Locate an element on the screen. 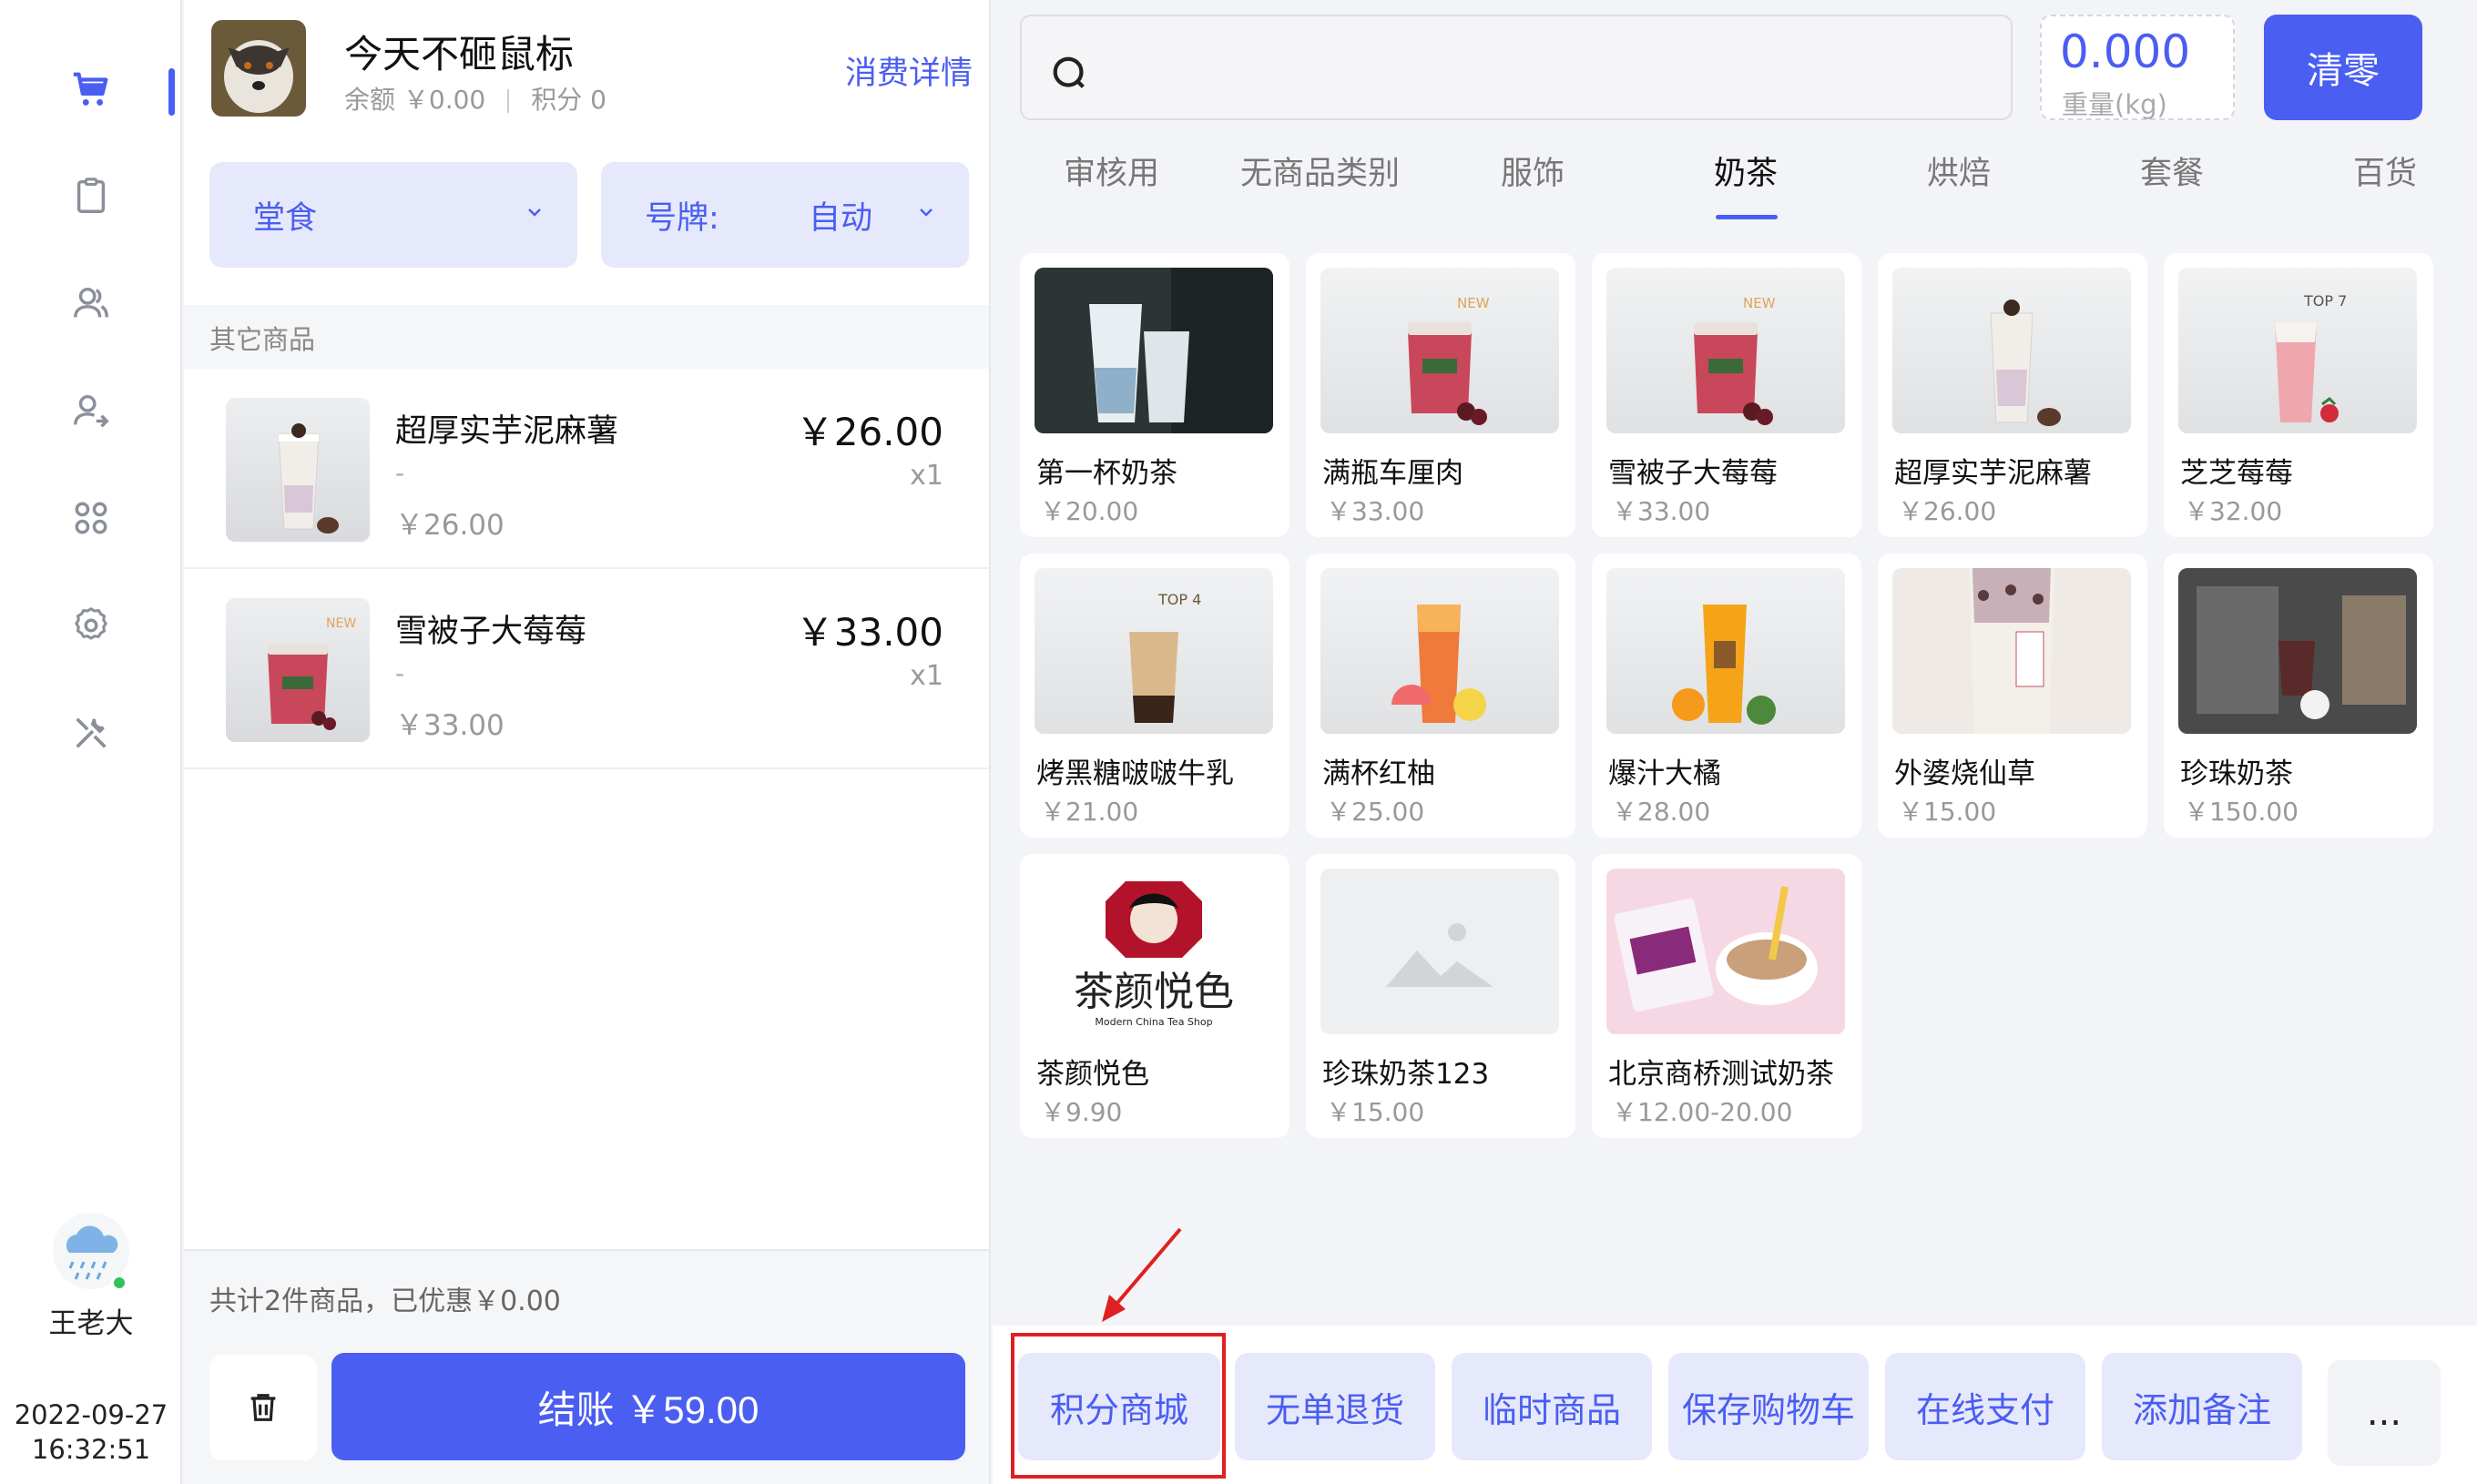 The height and width of the screenshot is (1484, 2477). tab-no-category: 无商品类别 is located at coordinates (1320, 170).